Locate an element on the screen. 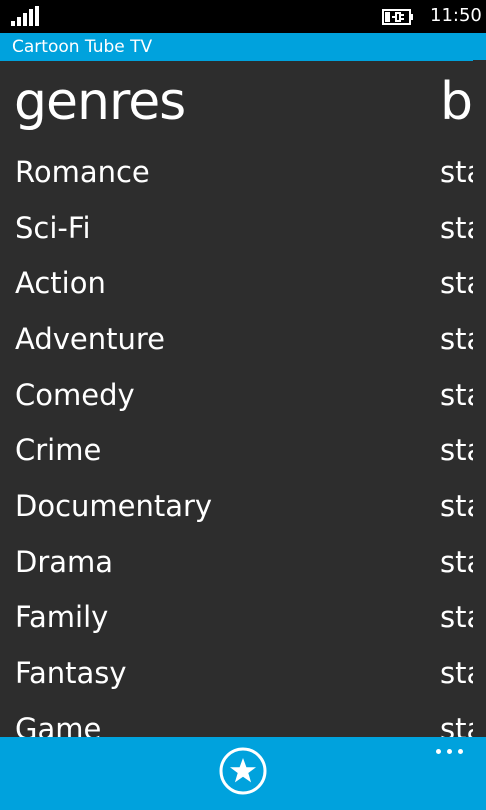  pivot-edge-clip is located at coordinates (479, 400).